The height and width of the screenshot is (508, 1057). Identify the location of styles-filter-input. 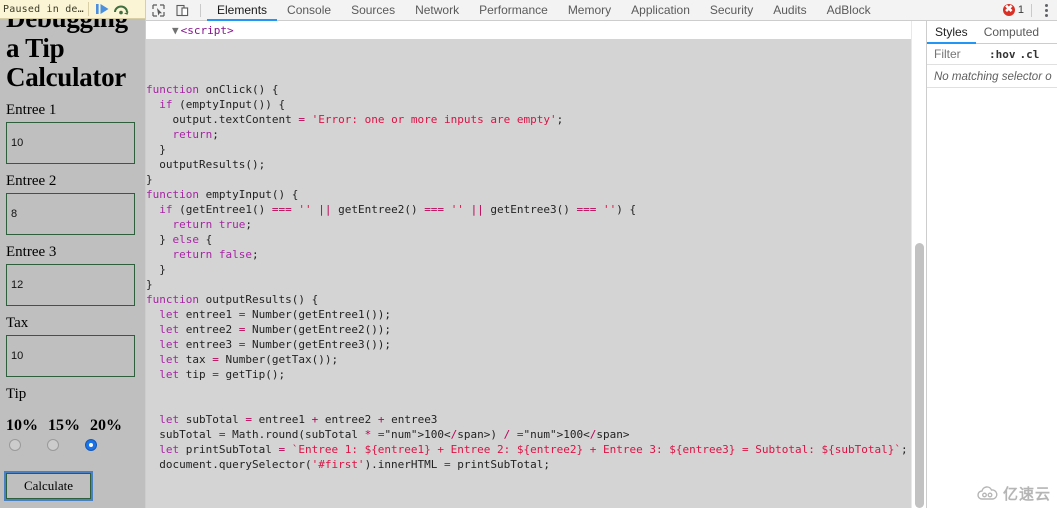
(956, 54).